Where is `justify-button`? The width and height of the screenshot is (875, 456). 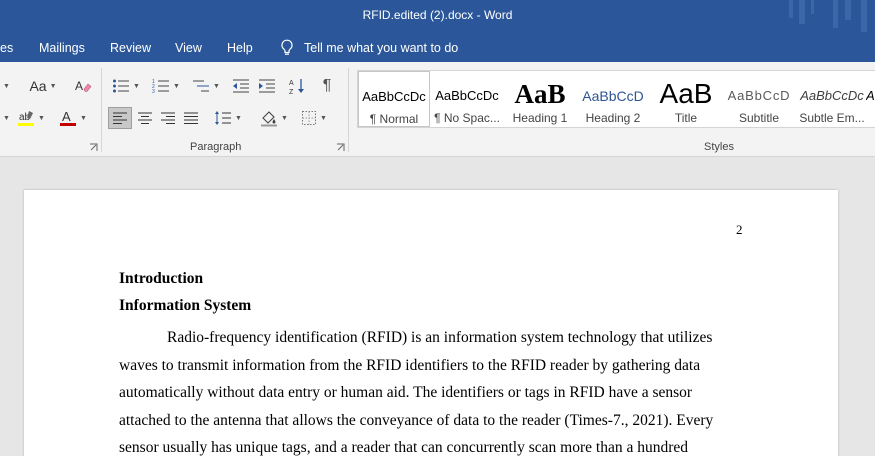
justify-button is located at coordinates (191, 118).